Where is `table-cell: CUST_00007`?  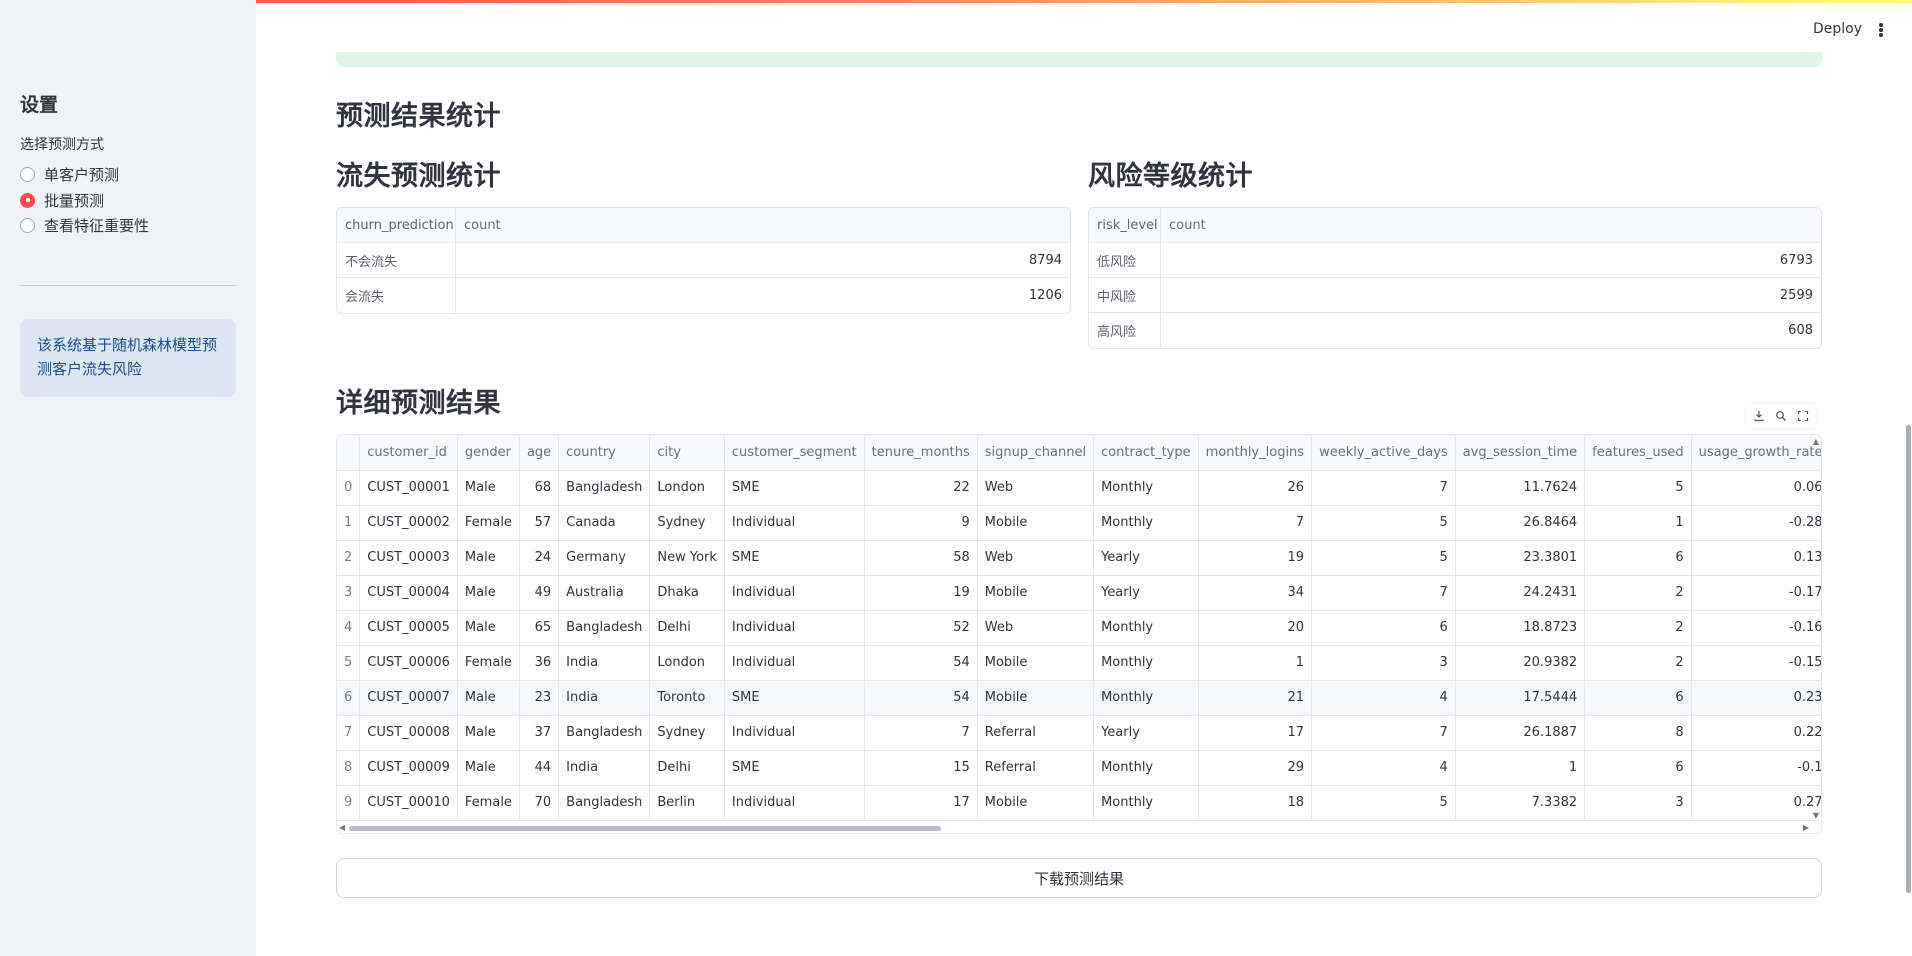 table-cell: CUST_00007 is located at coordinates (408, 698).